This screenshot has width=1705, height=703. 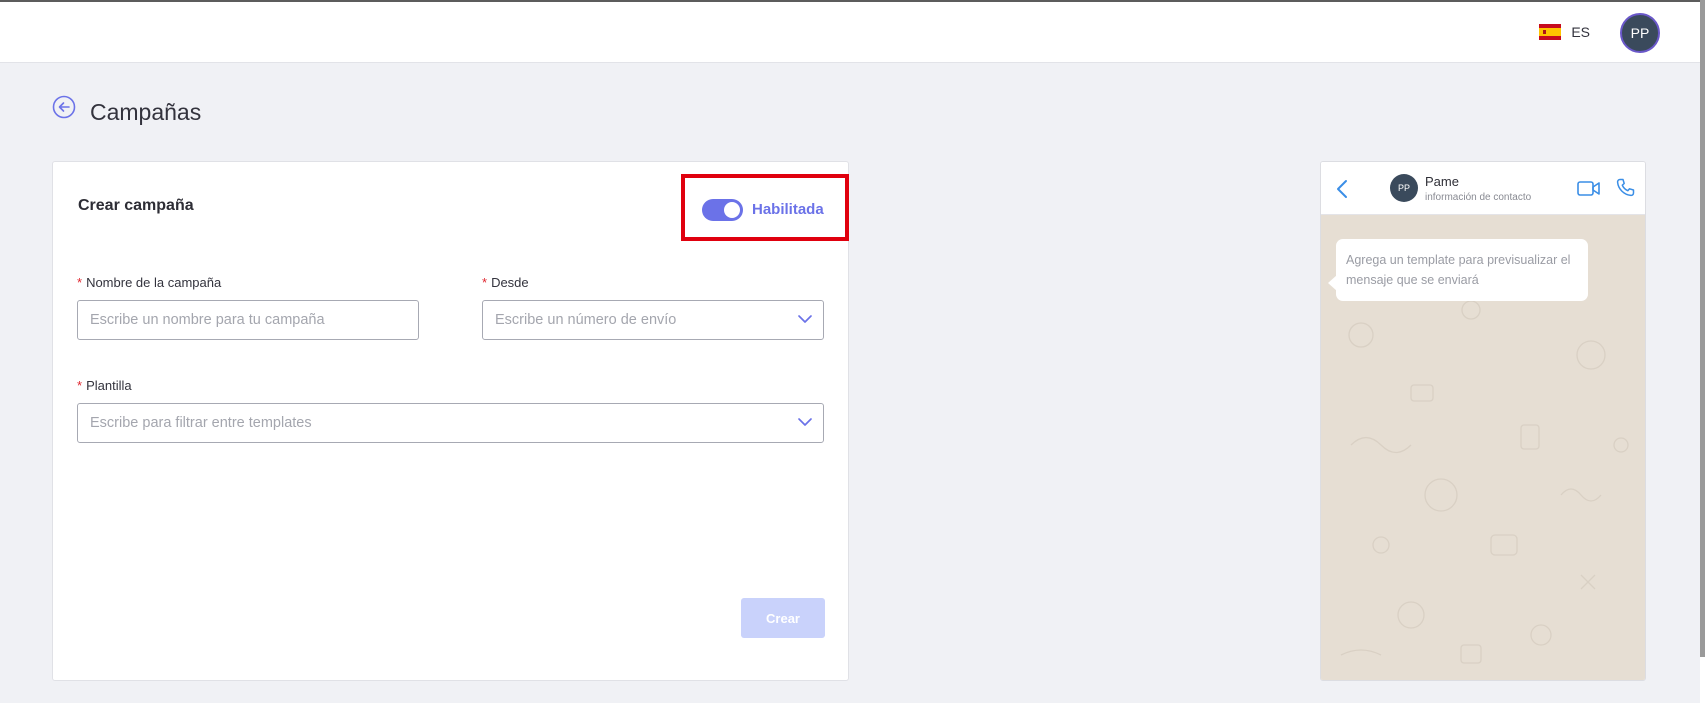 I want to click on language-code: ES, so click(x=1580, y=32).